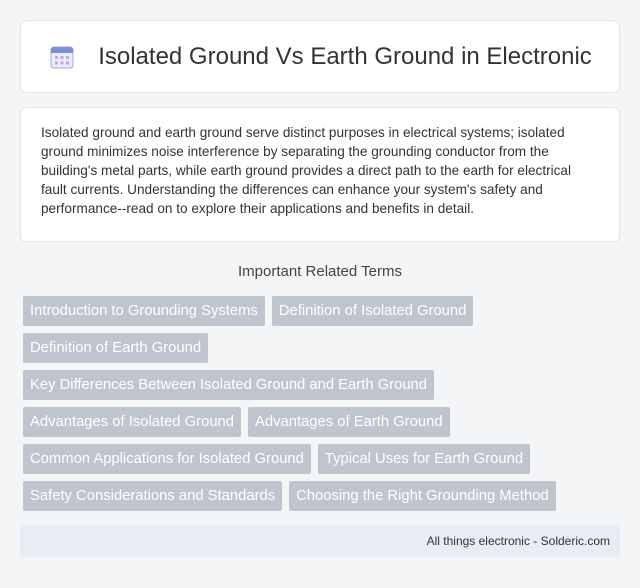 Image resolution: width=640 pixels, height=588 pixels. I want to click on term-chip-introduction-to-grounding-systems: Introduction to Grounding Systems, so click(144, 311).